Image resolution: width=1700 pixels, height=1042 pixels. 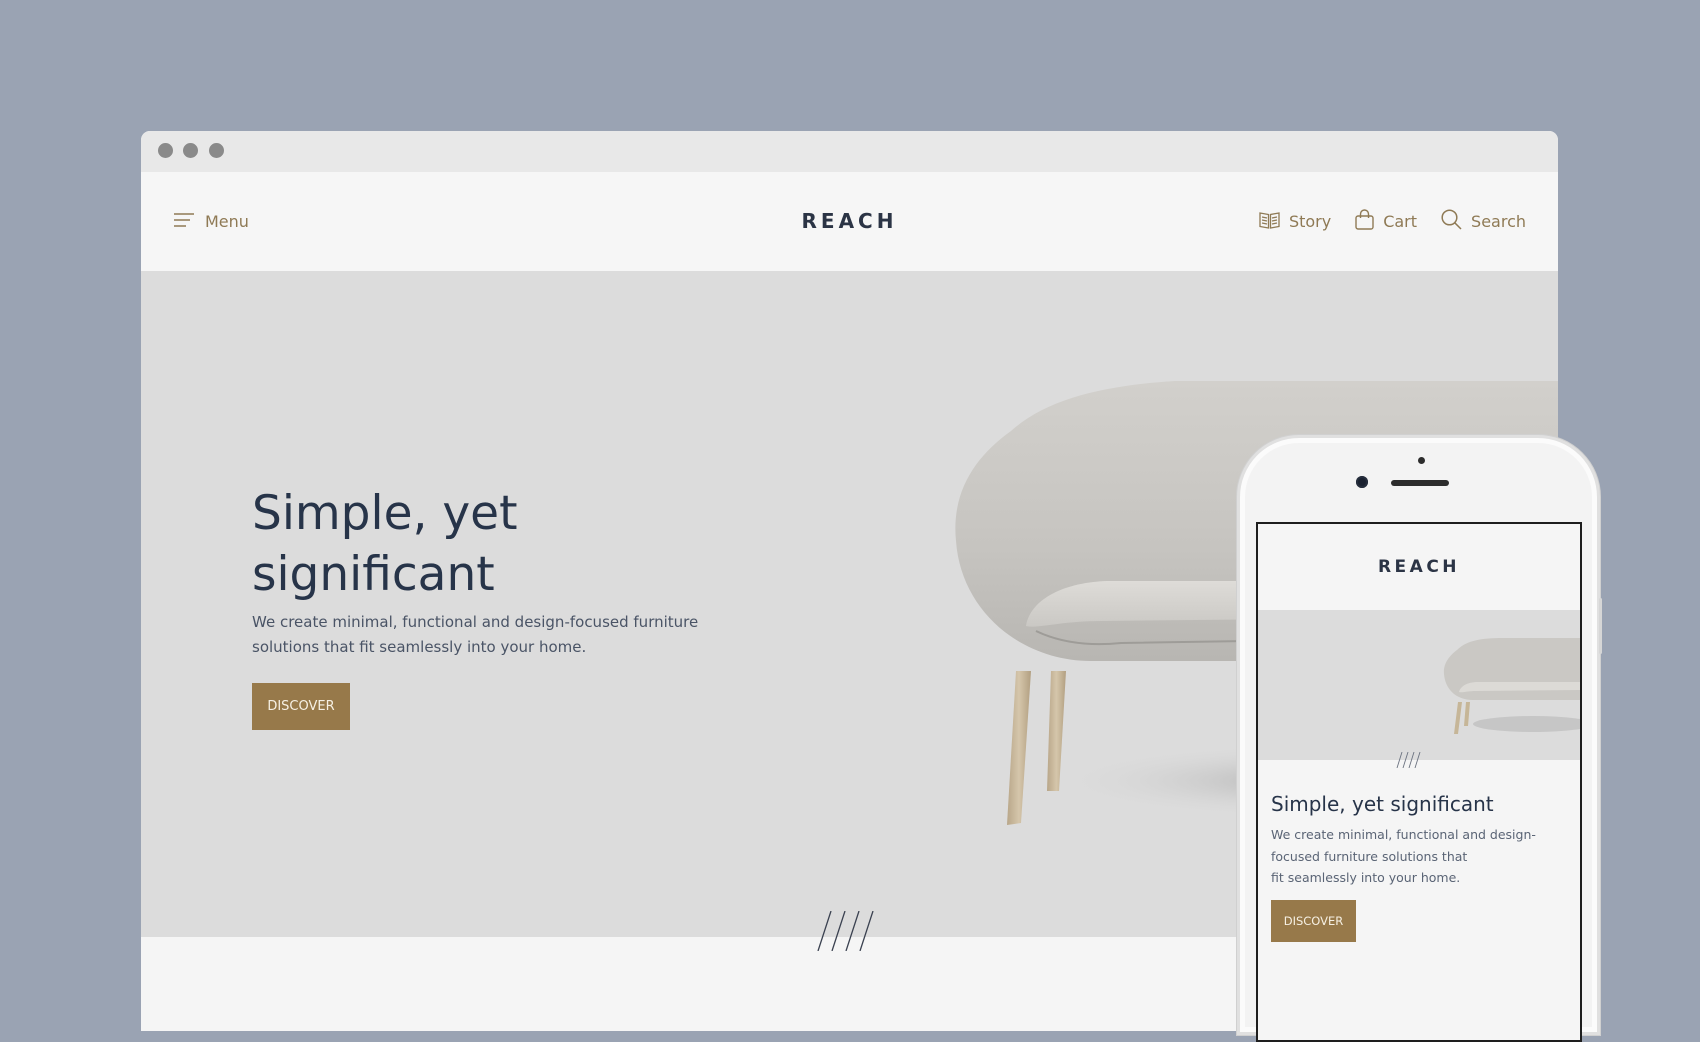 I want to click on hero-title-line-2: significant, so click(x=373, y=574).